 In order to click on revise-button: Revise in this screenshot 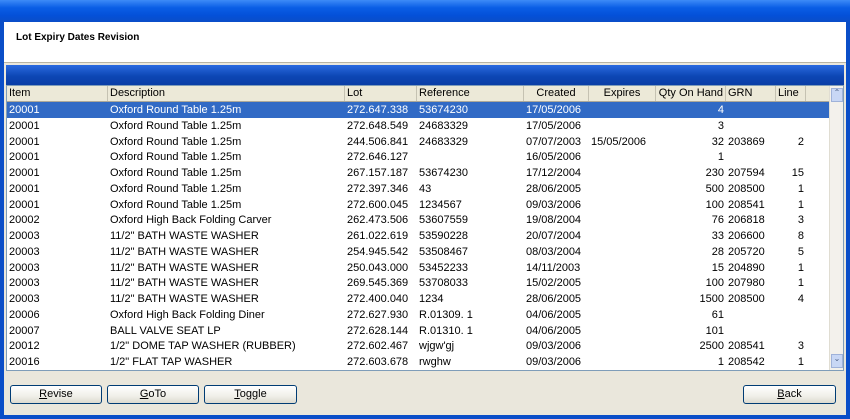, I will do `click(56, 394)`.